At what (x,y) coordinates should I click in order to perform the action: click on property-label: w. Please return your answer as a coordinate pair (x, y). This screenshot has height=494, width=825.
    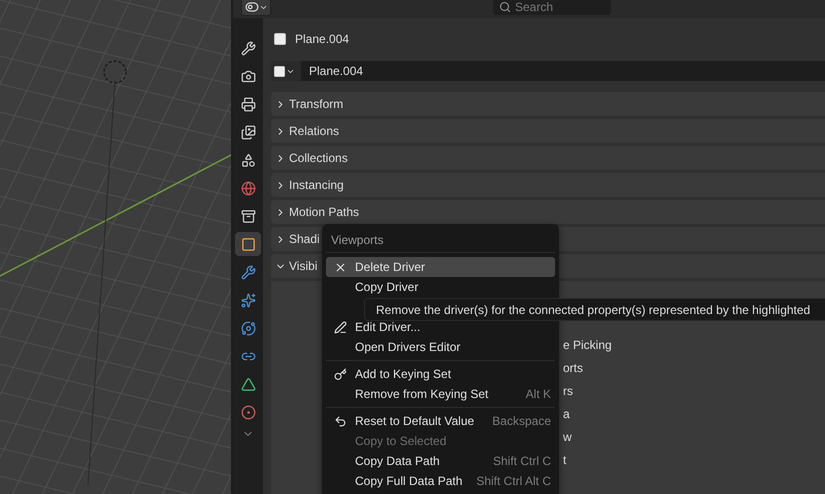
    Looking at the image, I should click on (568, 437).